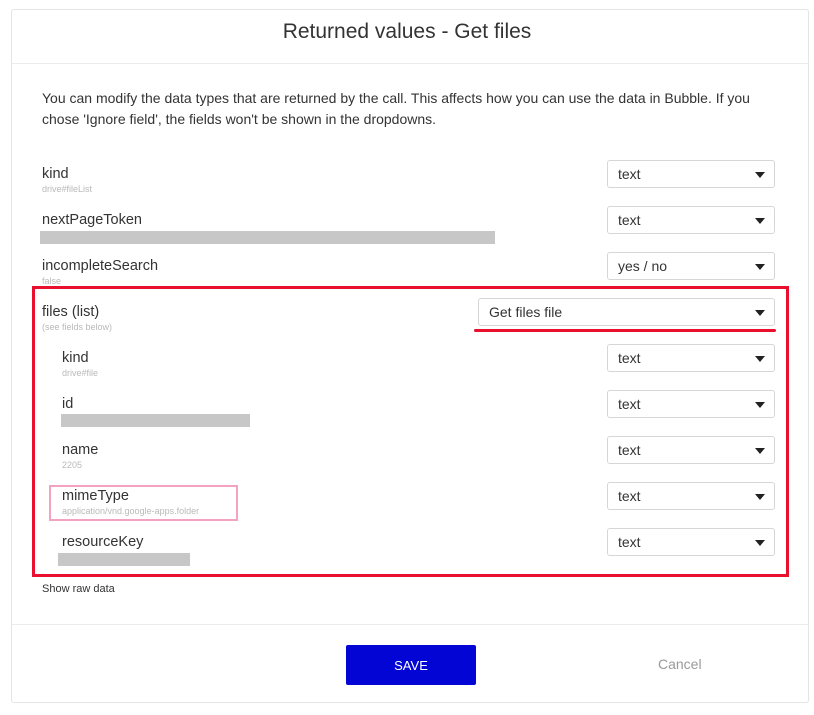 The image size is (814, 715). What do you see at coordinates (267, 237) in the screenshot?
I see `redacted-sample-value` at bounding box center [267, 237].